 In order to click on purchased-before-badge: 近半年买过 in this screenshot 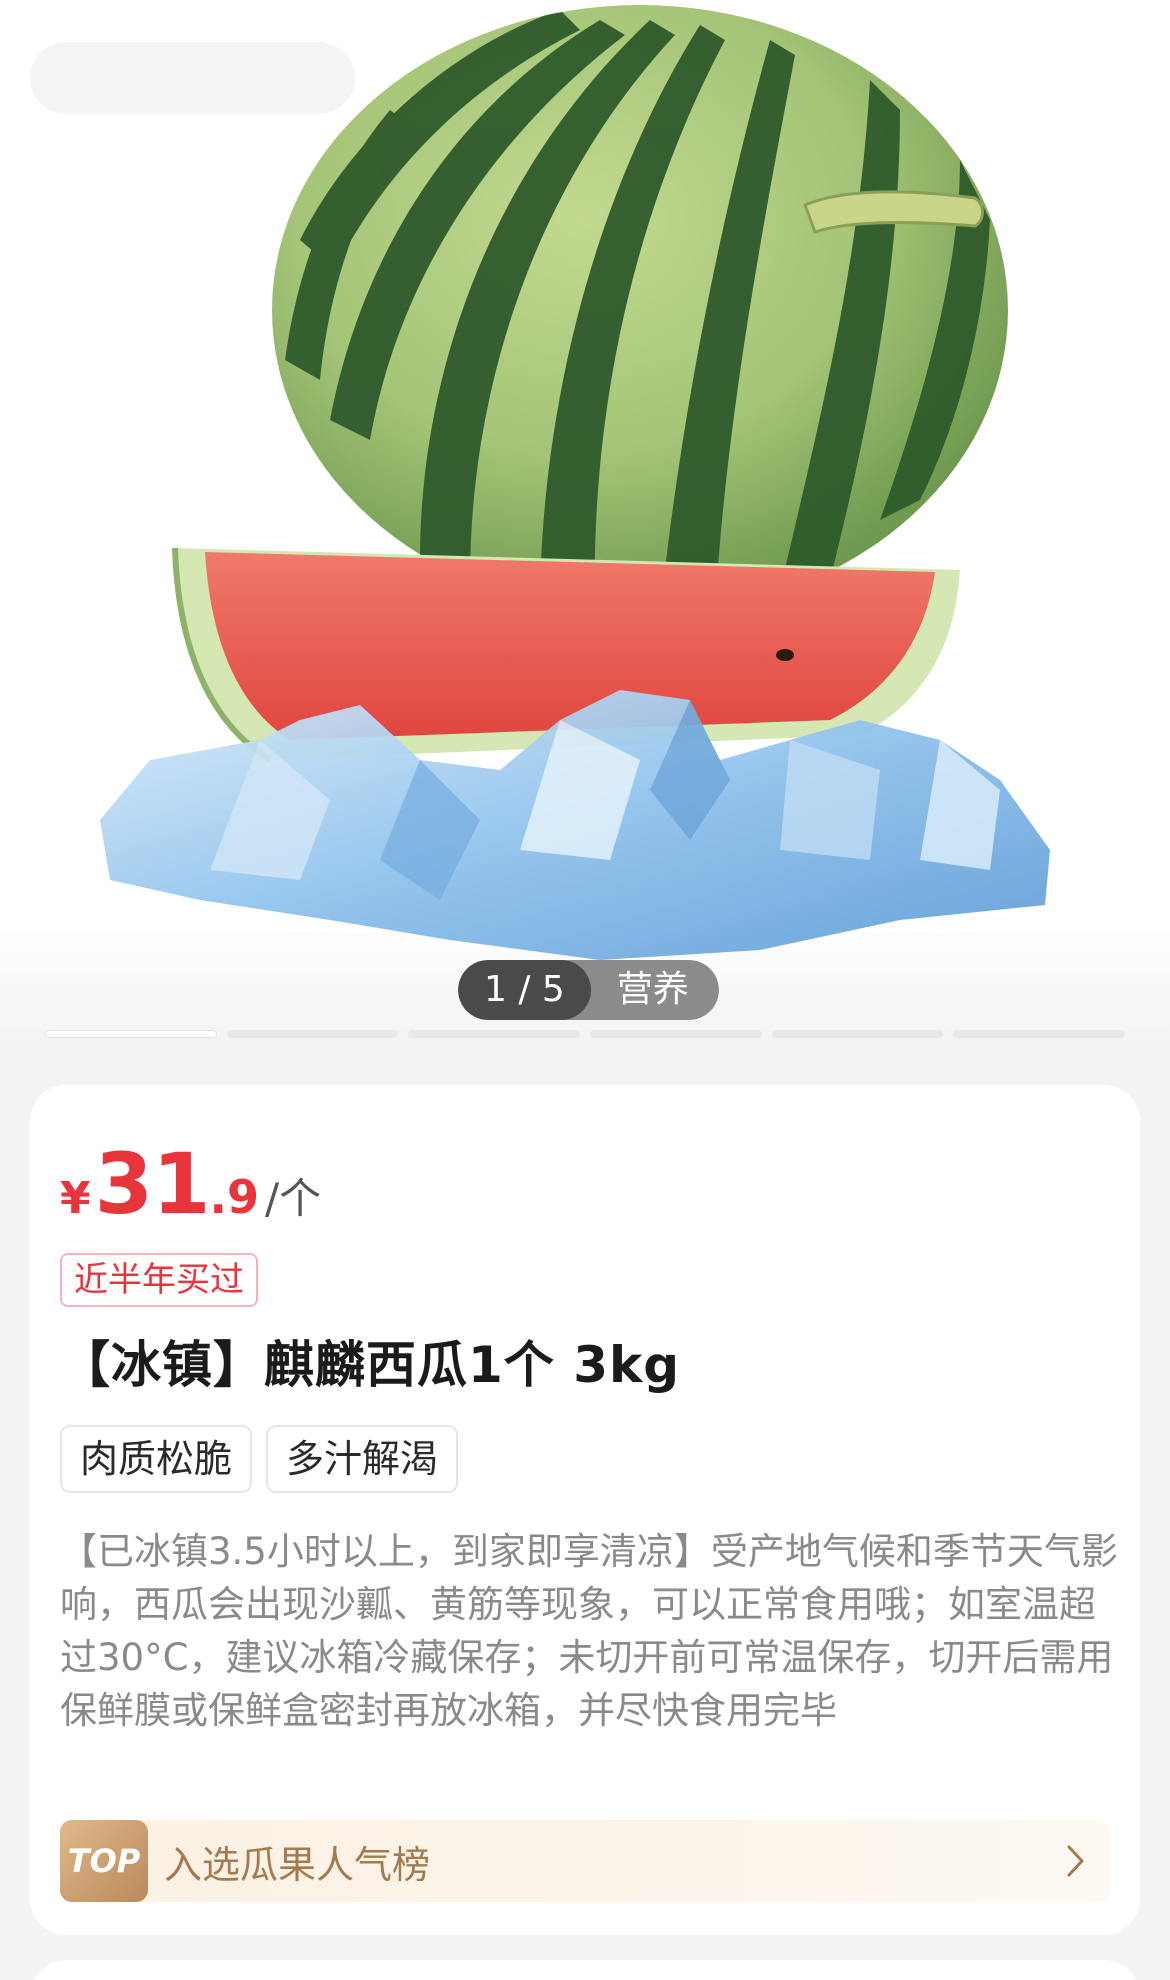, I will do `click(159, 1280)`.